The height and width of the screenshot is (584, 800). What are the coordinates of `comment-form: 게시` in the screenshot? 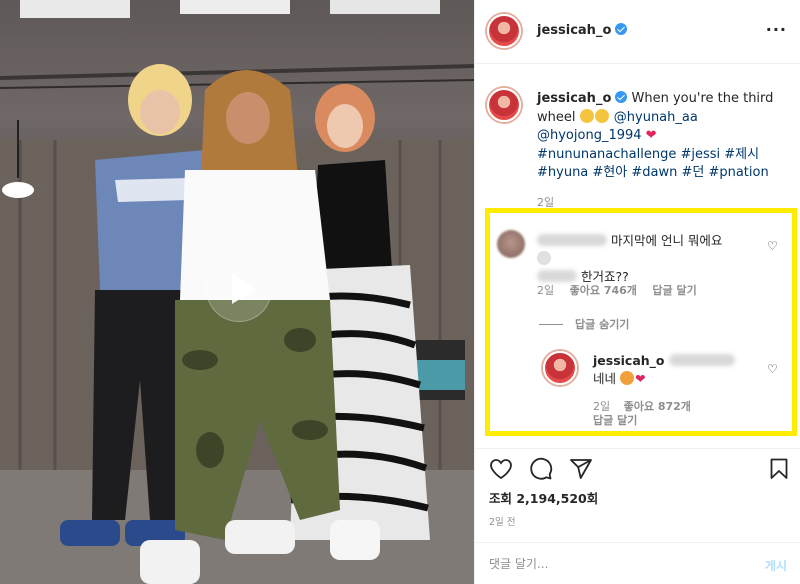 It's located at (637, 563).